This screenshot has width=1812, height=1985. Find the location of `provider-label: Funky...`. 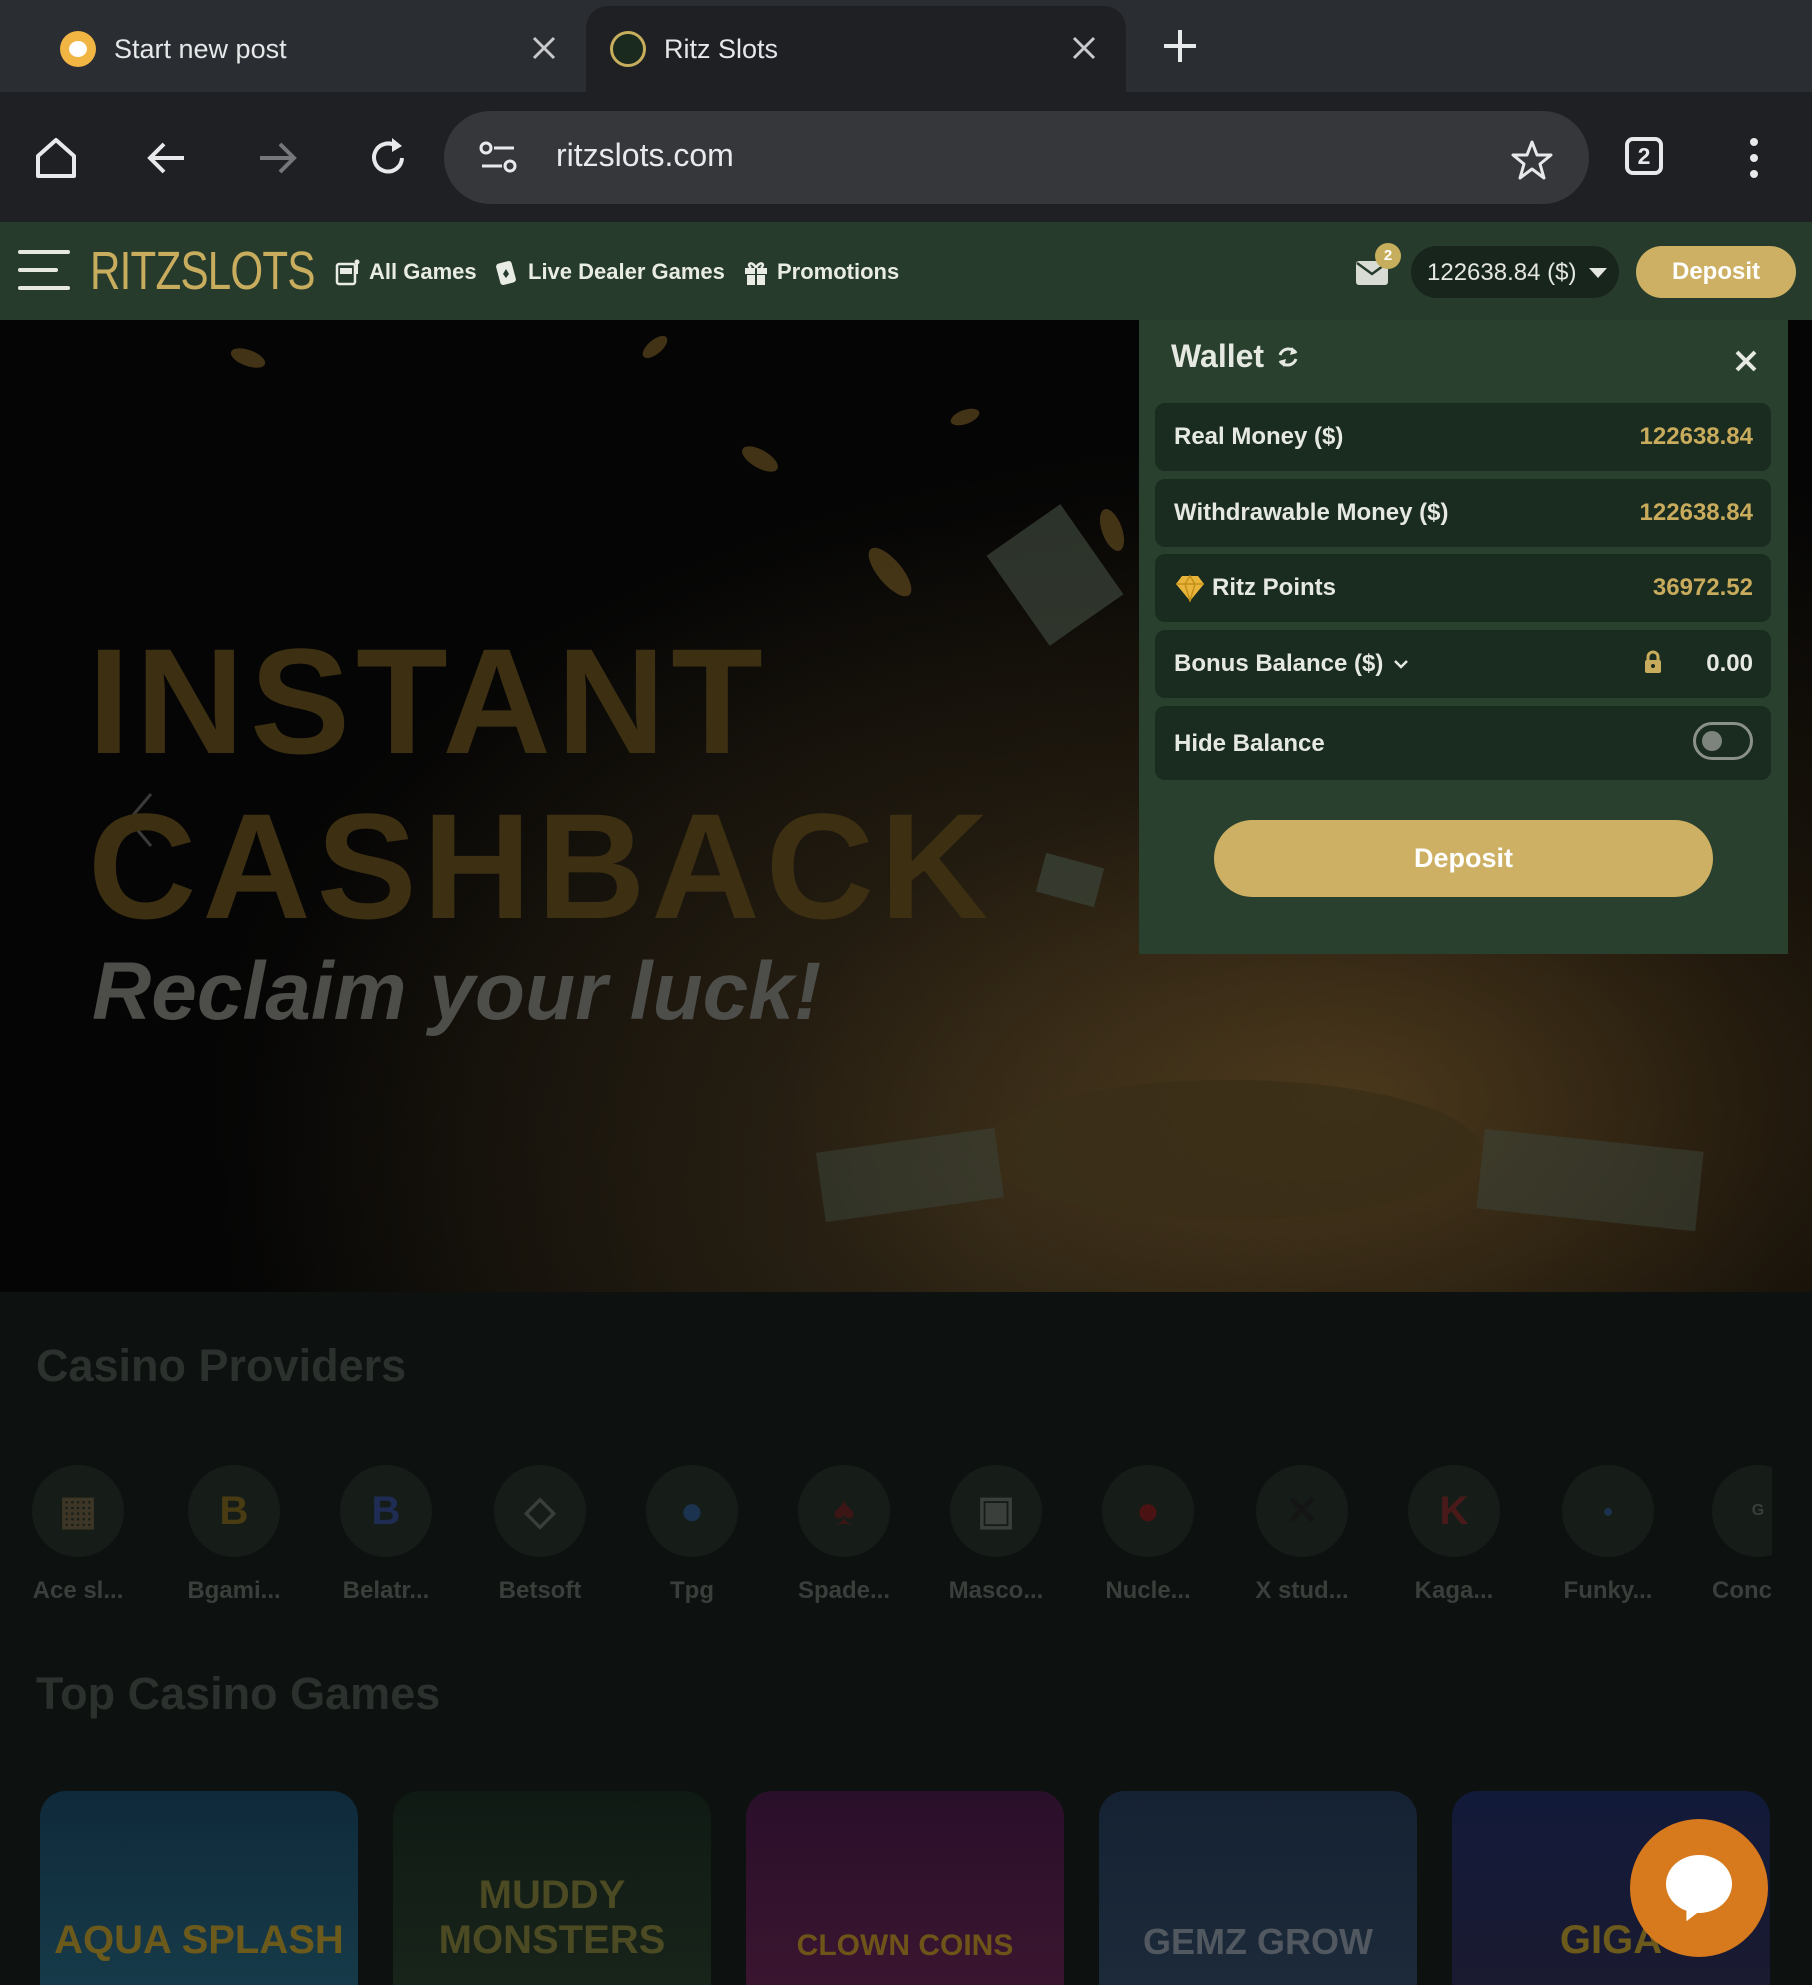

provider-label: Funky... is located at coordinates (1608, 1590).